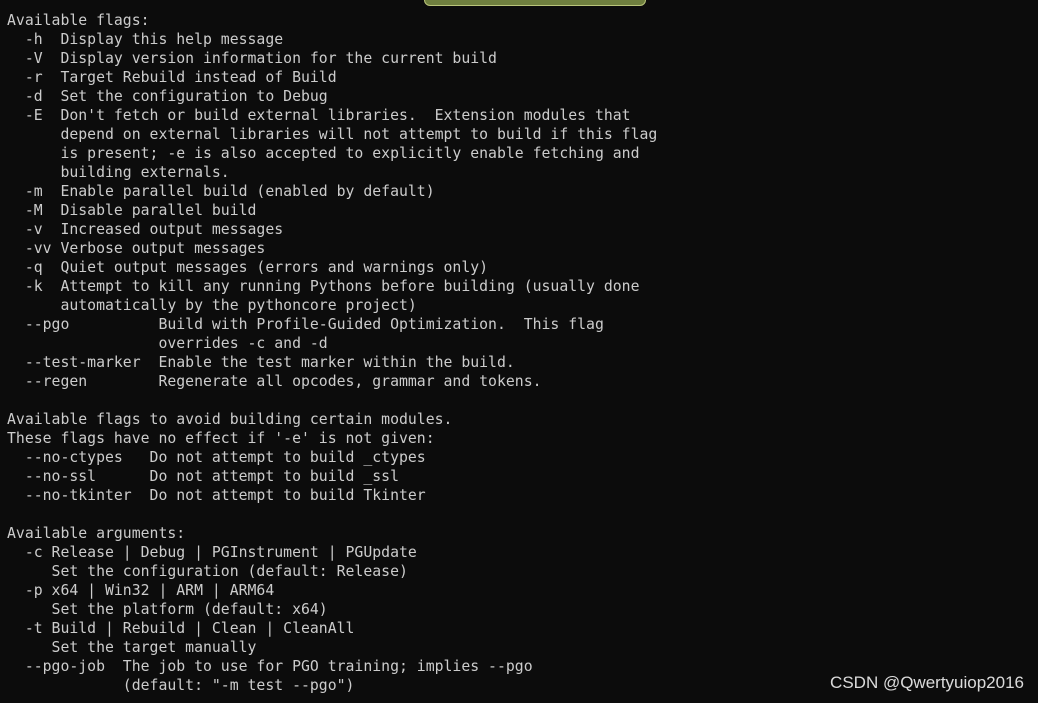 The image size is (1038, 703). What do you see at coordinates (145, 229) in the screenshot?
I see `terminal-line: -v Increased output messages` at bounding box center [145, 229].